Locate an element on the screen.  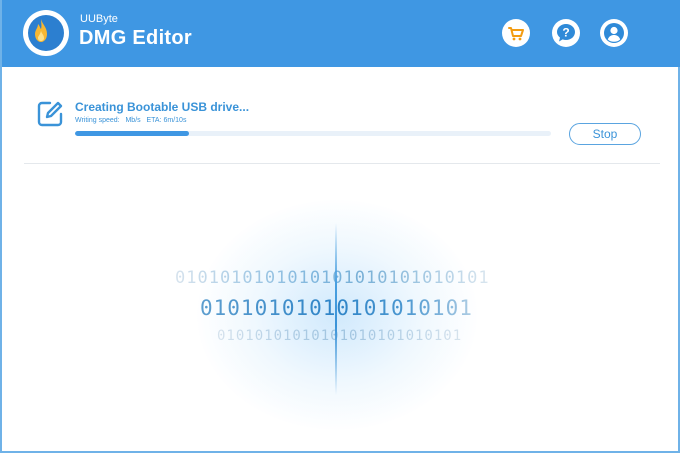
cart-icon is located at coordinates (516, 34).